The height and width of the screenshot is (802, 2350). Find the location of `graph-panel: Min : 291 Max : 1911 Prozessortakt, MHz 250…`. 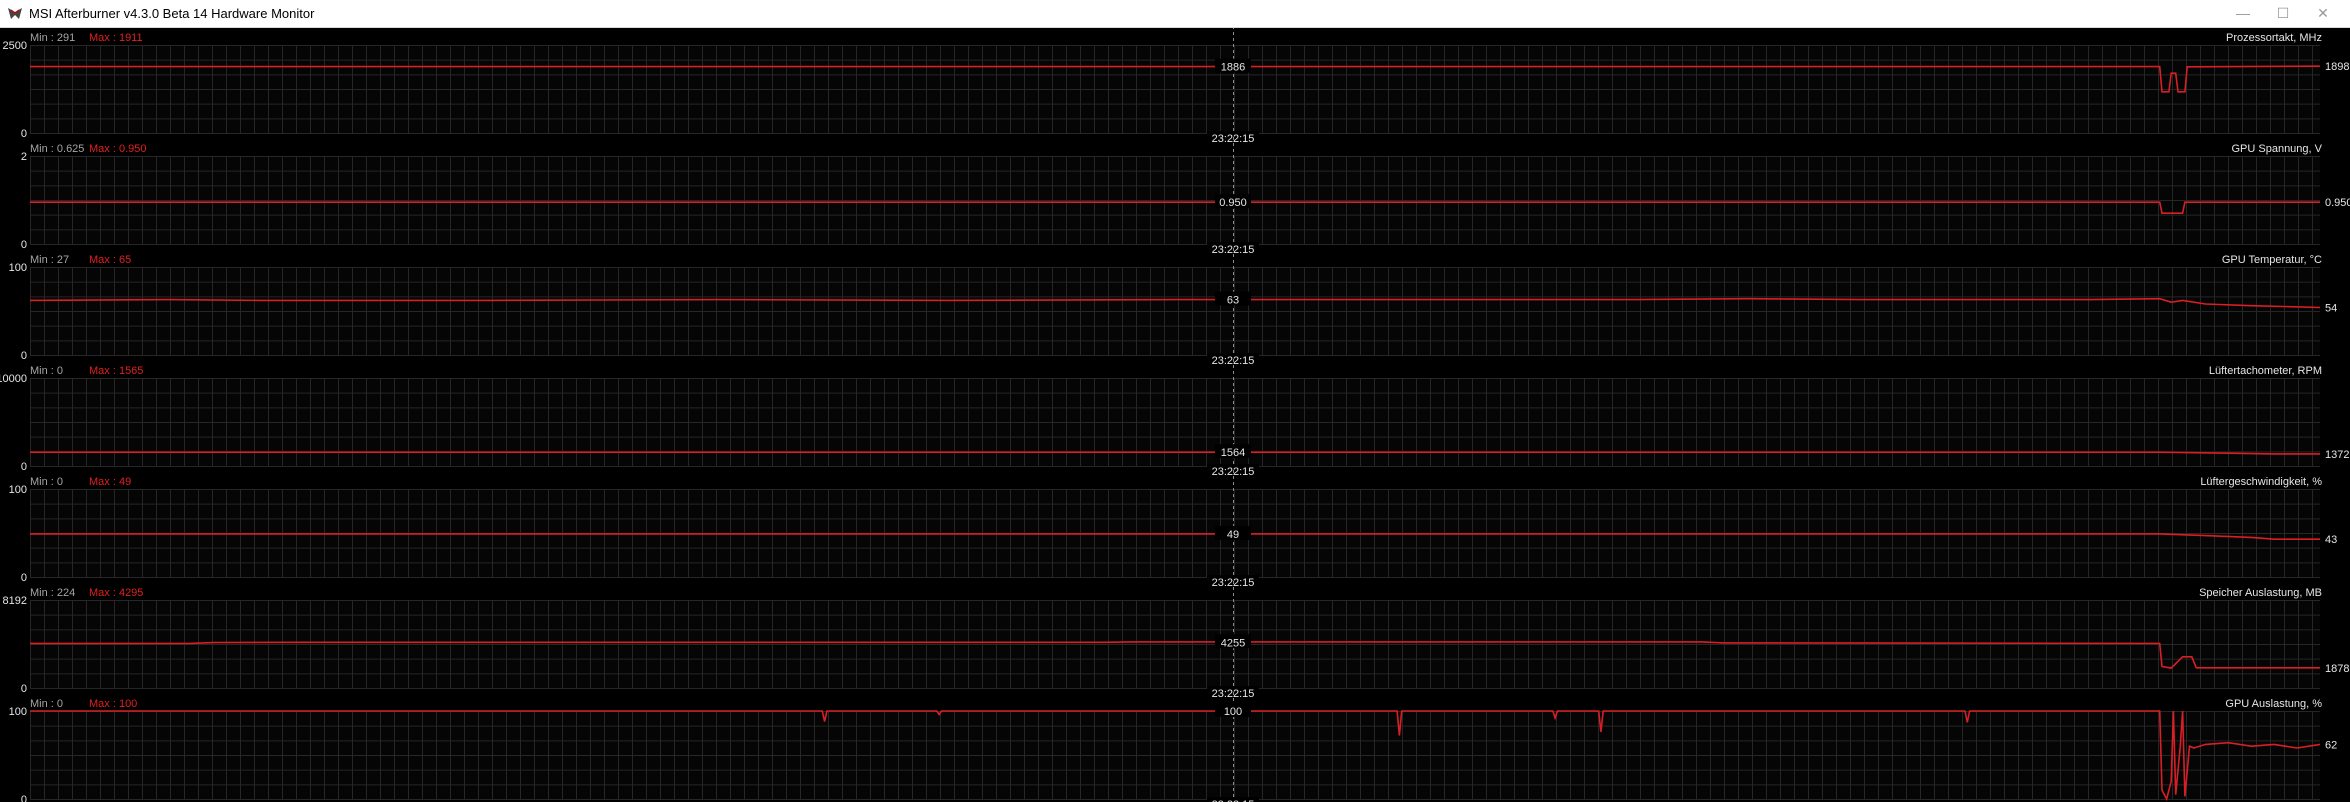

graph-panel: Min : 291 Max : 1911 Prozessortakt, MHz 250… is located at coordinates (1176, 86).